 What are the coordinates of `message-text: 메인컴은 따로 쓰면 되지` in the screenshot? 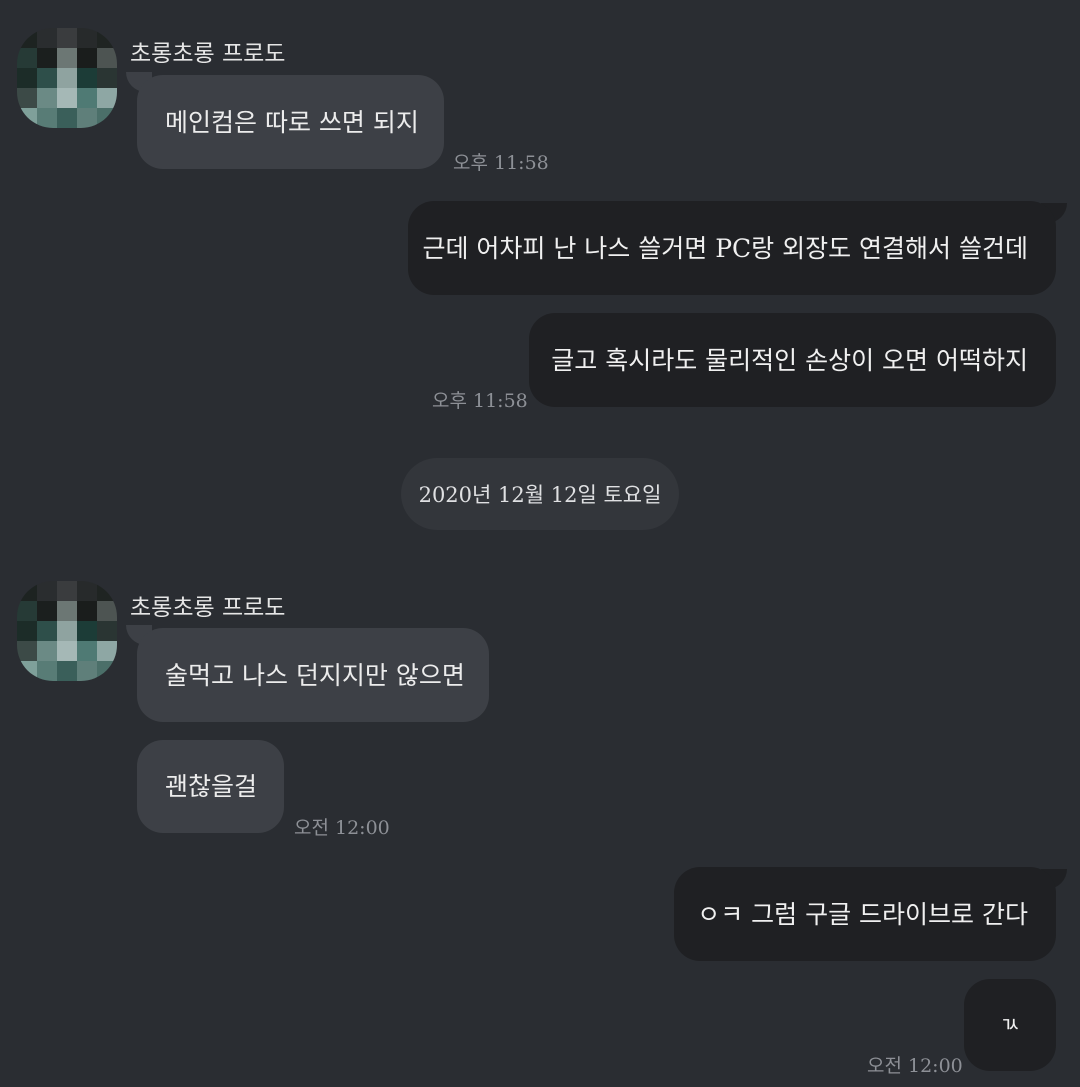 It's located at (292, 122).